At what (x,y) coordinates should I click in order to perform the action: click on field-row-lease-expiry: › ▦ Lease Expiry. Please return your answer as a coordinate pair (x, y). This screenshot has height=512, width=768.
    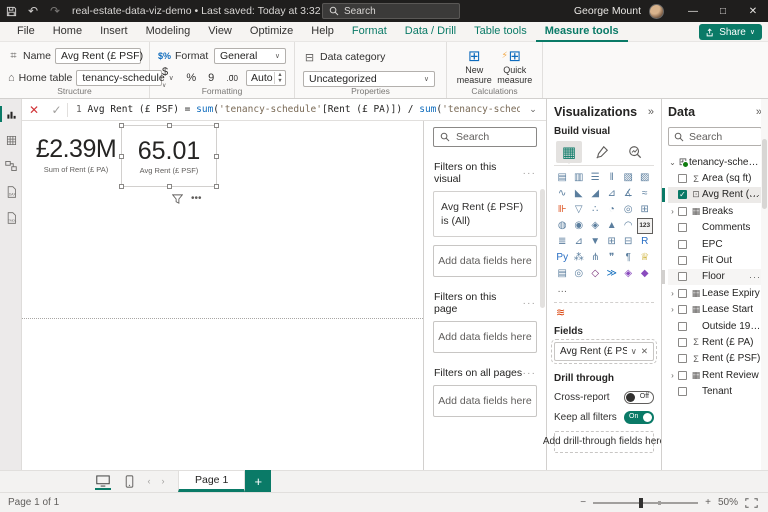
    Looking at the image, I should click on (715, 293).